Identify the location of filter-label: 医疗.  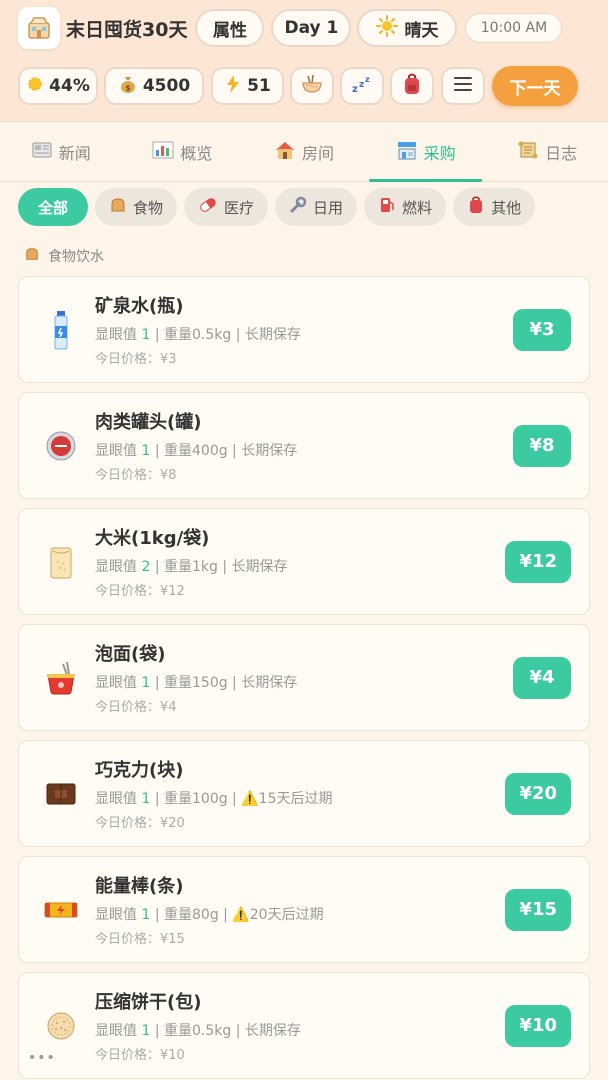
(239, 207).